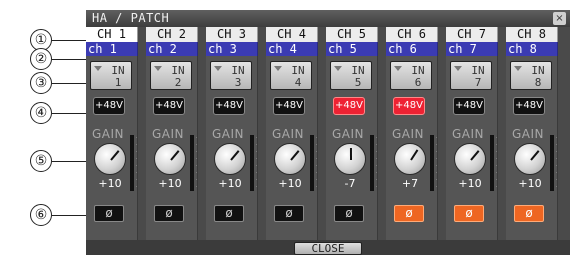 The width and height of the screenshot is (570, 255). Describe the element at coordinates (471, 75) in the screenshot. I see `input-patch-button: IN 7` at that location.